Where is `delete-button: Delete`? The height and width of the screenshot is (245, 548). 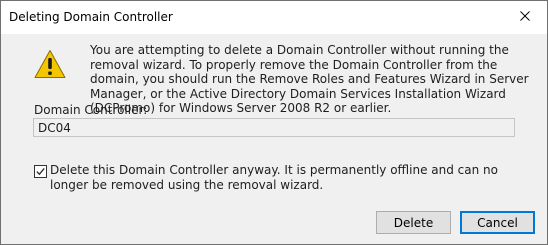 delete-button: Delete is located at coordinates (413, 222).